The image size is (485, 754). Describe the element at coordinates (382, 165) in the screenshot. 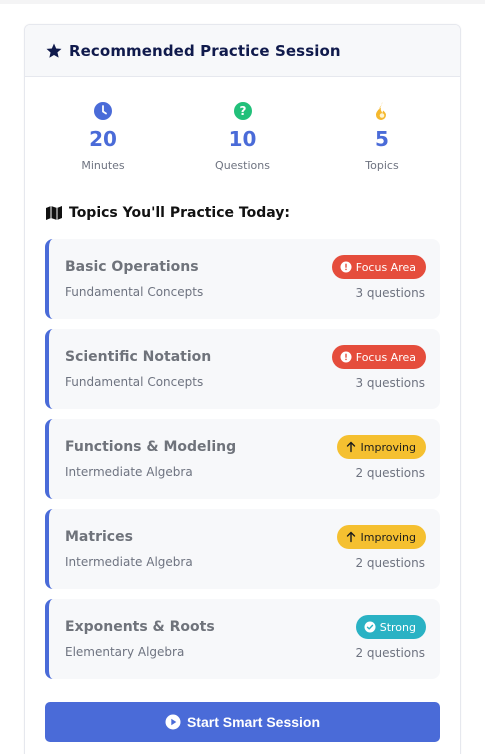

I see `stat-label: Topics` at that location.